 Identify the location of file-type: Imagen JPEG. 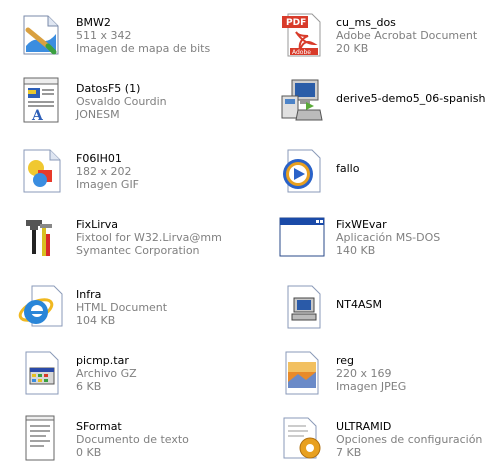
(371, 386).